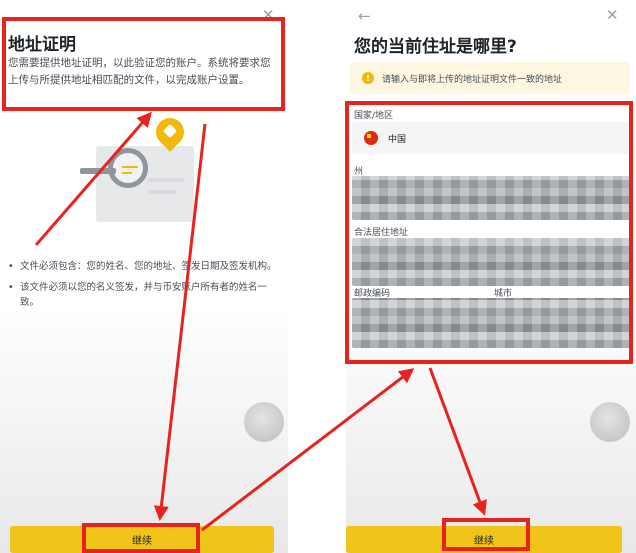 The image size is (636, 553). What do you see at coordinates (491, 323) in the screenshot?
I see `postal-city-inputs-redacted` at bounding box center [491, 323].